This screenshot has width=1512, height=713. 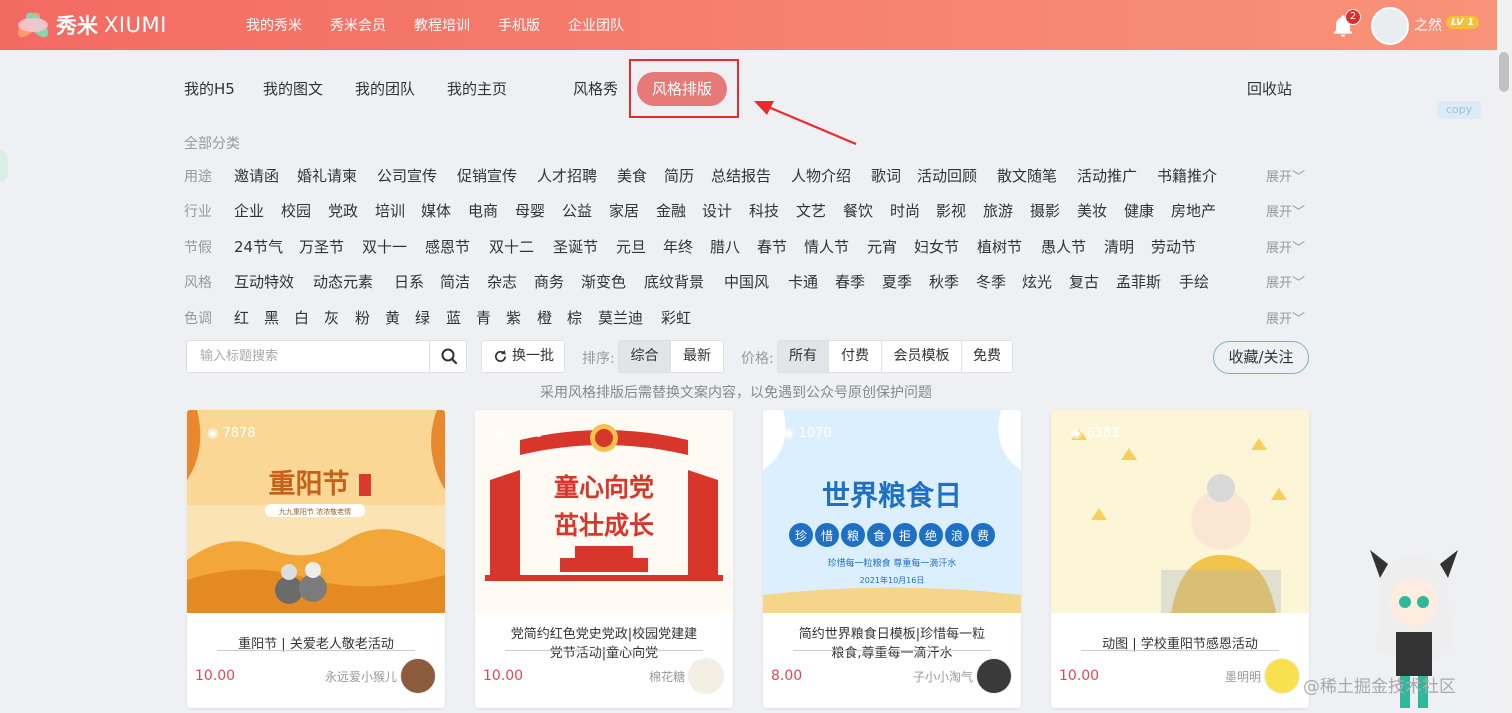 What do you see at coordinates (483, 210) in the screenshot?
I see `filter-item: 电商` at bounding box center [483, 210].